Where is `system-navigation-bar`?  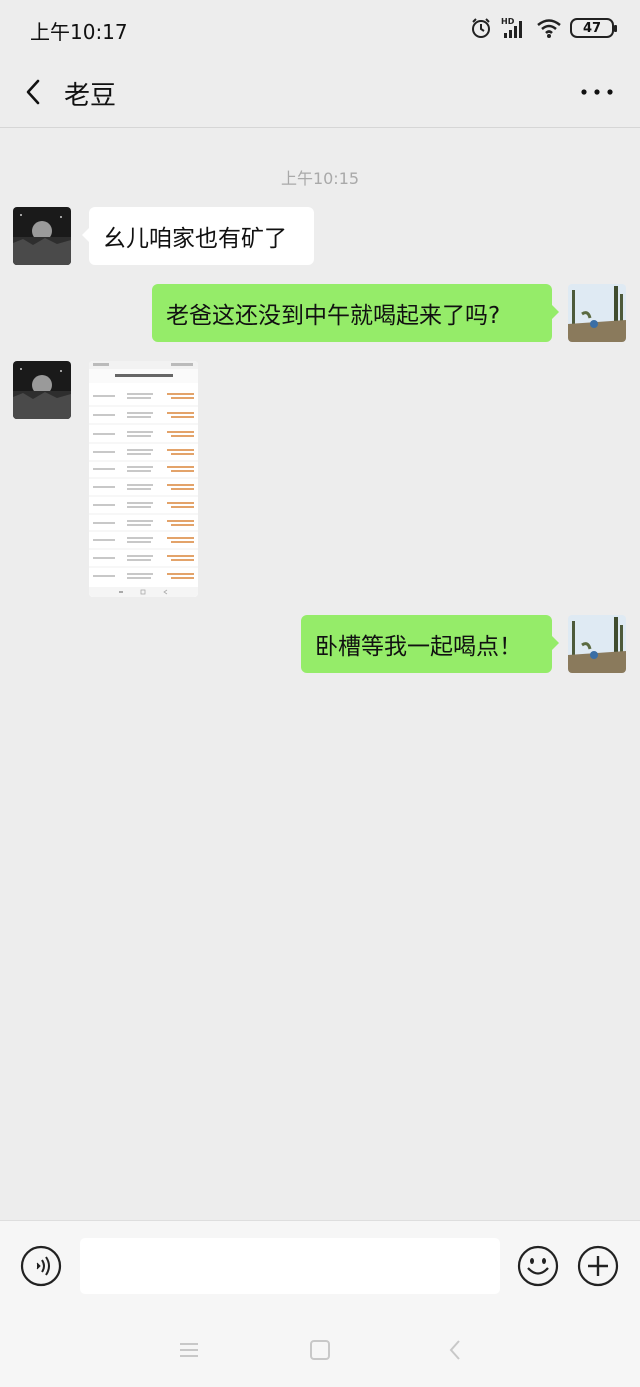
system-navigation-bar is located at coordinates (320, 1348).